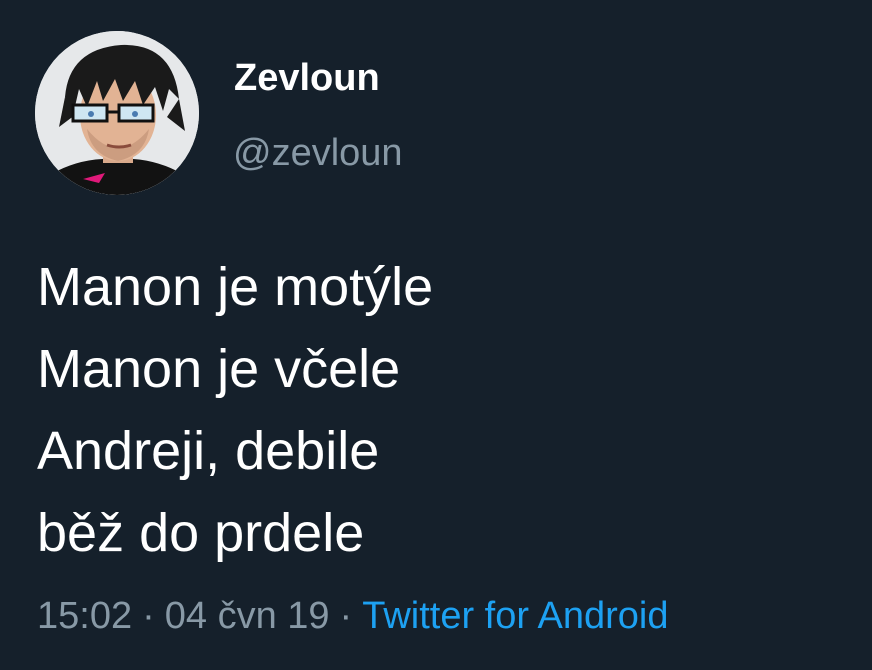 This screenshot has height=670, width=872. I want to click on avatar, so click(117, 113).